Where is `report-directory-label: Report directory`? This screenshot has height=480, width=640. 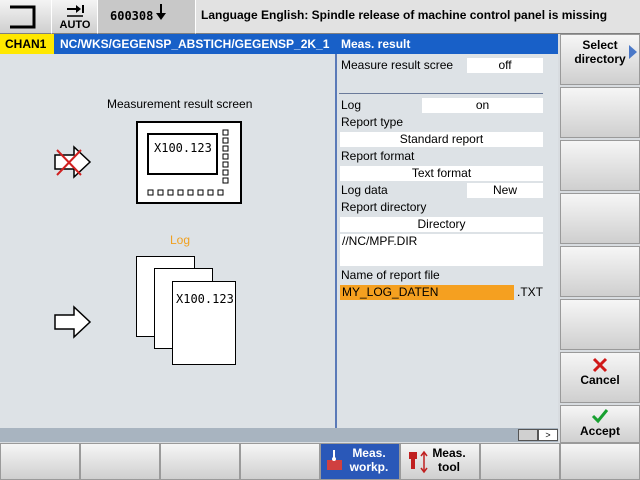 report-directory-label: Report directory is located at coordinates (384, 207).